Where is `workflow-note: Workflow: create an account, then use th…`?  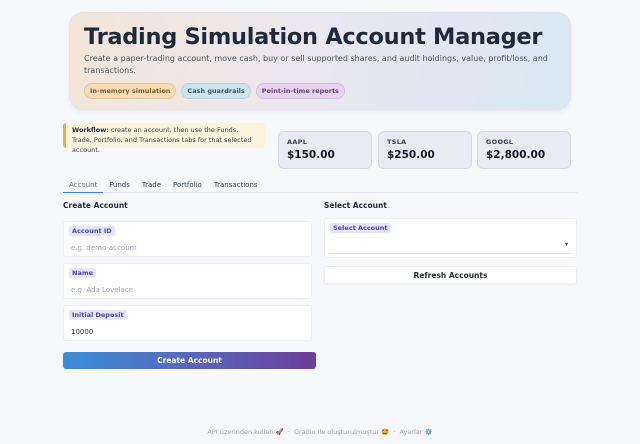
workflow-note: Workflow: create an account, then use th… is located at coordinates (164, 138).